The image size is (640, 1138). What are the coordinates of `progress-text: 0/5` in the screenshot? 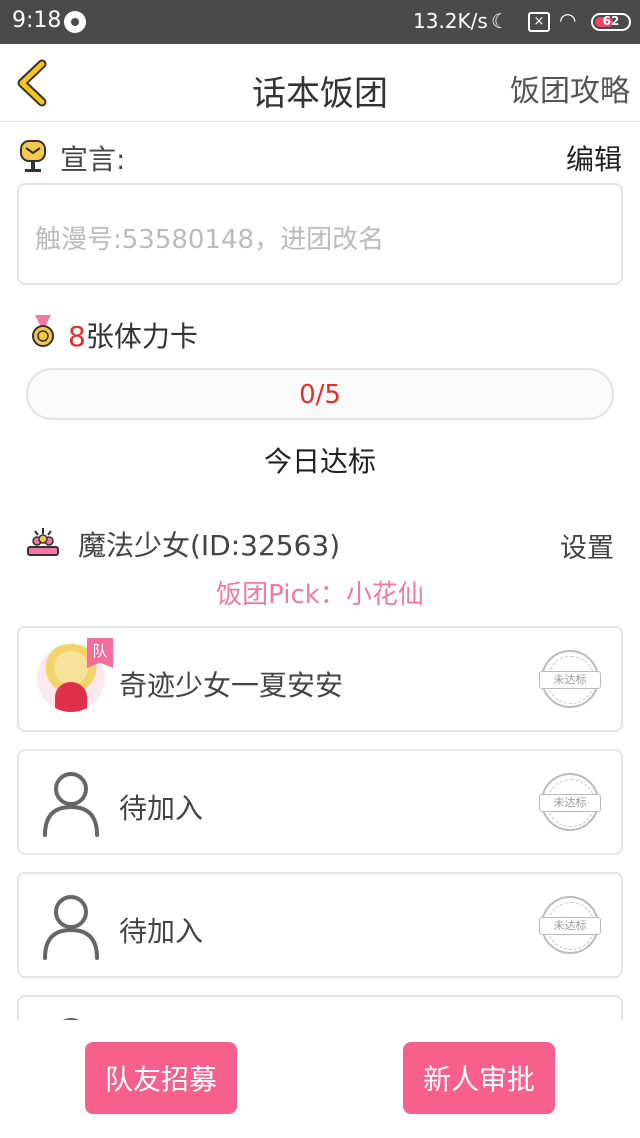 It's located at (320, 395).